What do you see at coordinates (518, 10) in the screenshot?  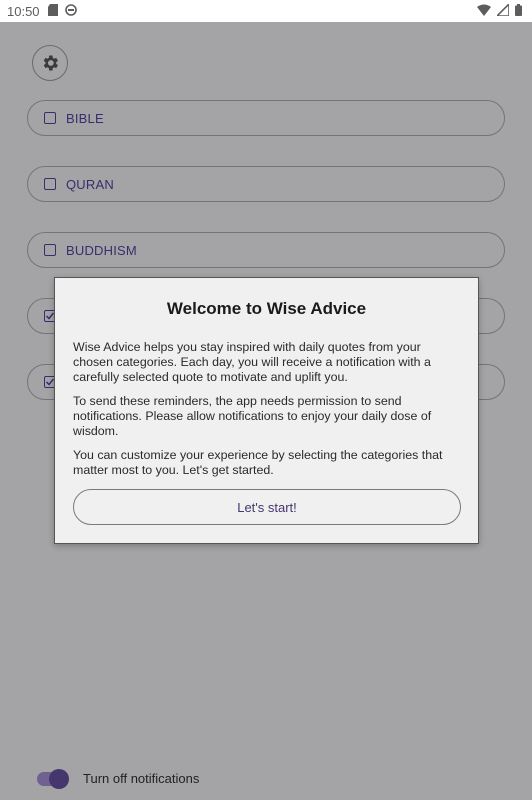 I see `battery-icon` at bounding box center [518, 10].